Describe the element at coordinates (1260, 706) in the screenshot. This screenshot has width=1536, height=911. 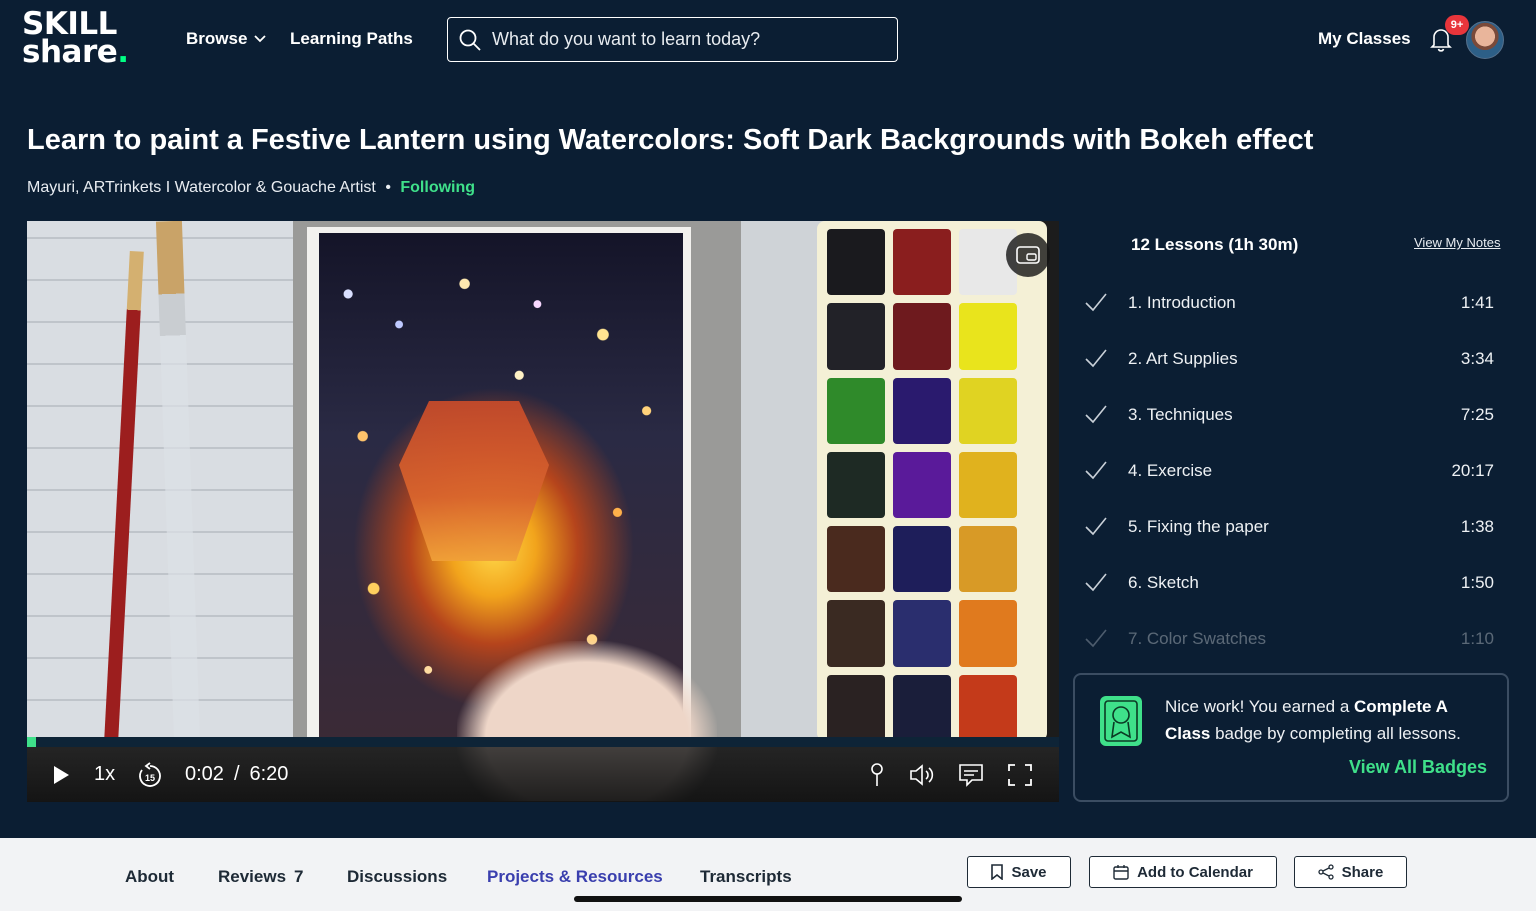
I see `badge-text-before: Nice work! You earned a` at that location.